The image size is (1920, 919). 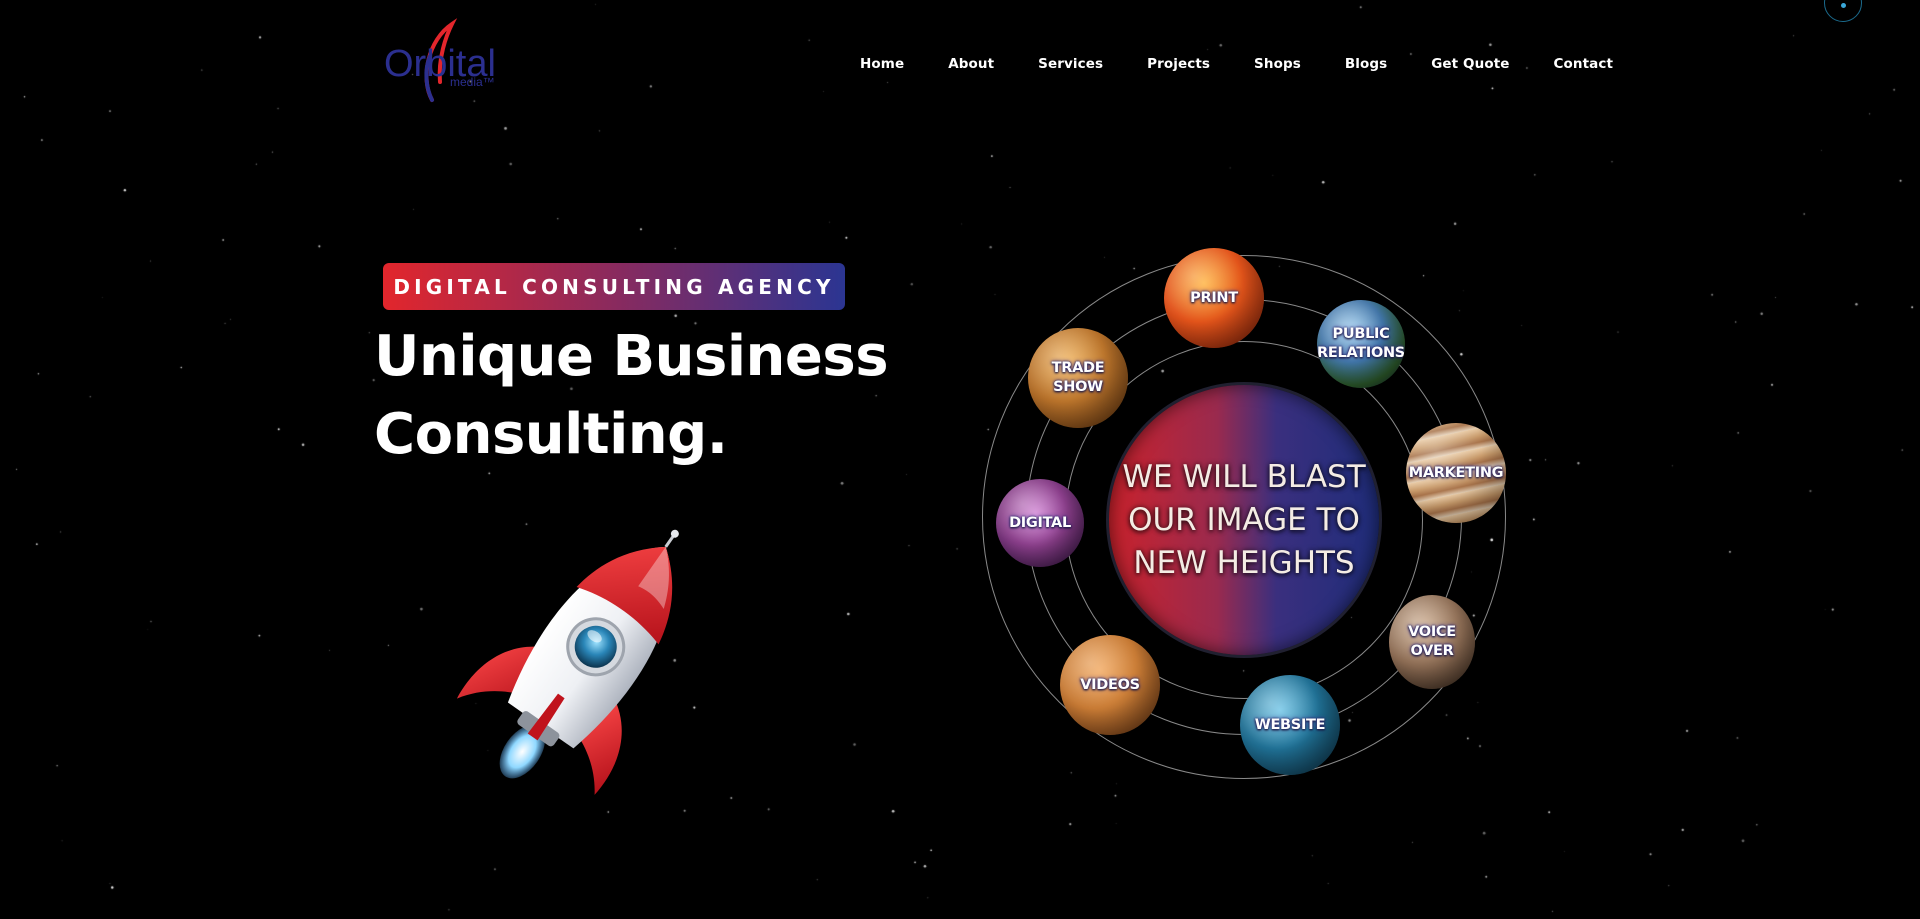 I want to click on orbital-media-logo: Orbital media™, so click(x=442, y=65).